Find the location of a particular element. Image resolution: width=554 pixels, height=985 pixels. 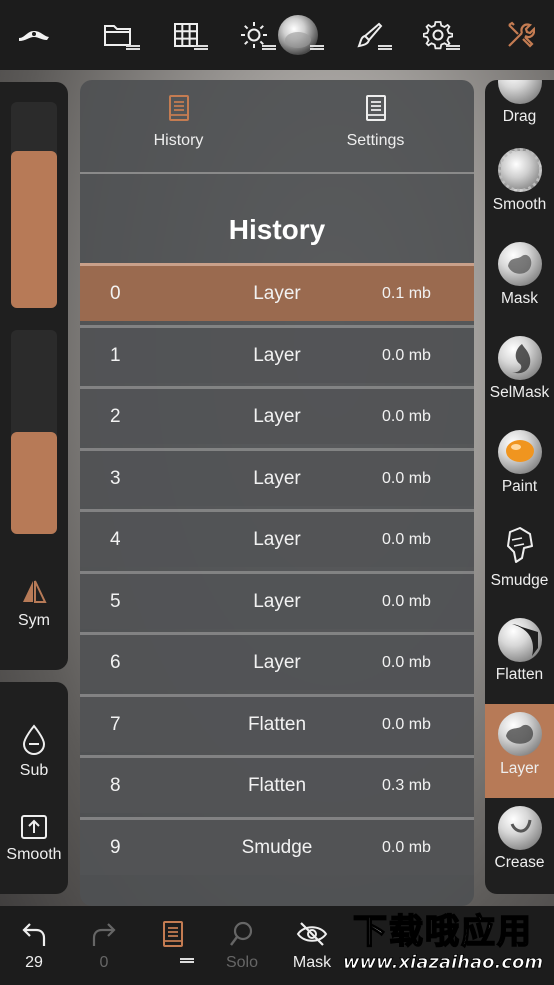

submenu-indicator is located at coordinates (187, 960).